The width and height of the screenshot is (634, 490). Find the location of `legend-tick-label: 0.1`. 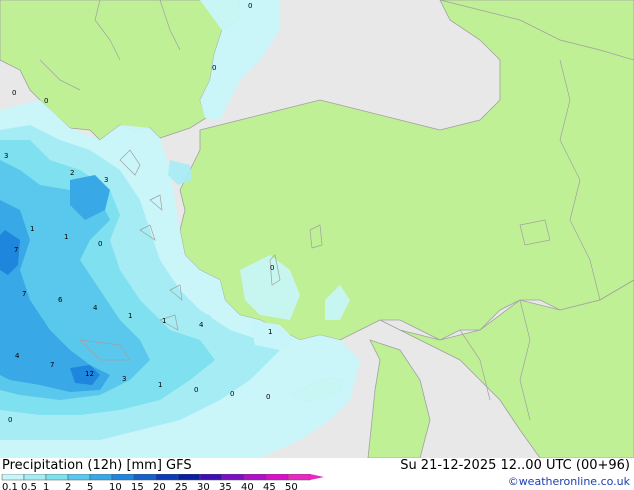

legend-tick-label: 0.1 is located at coordinates (10, 486).